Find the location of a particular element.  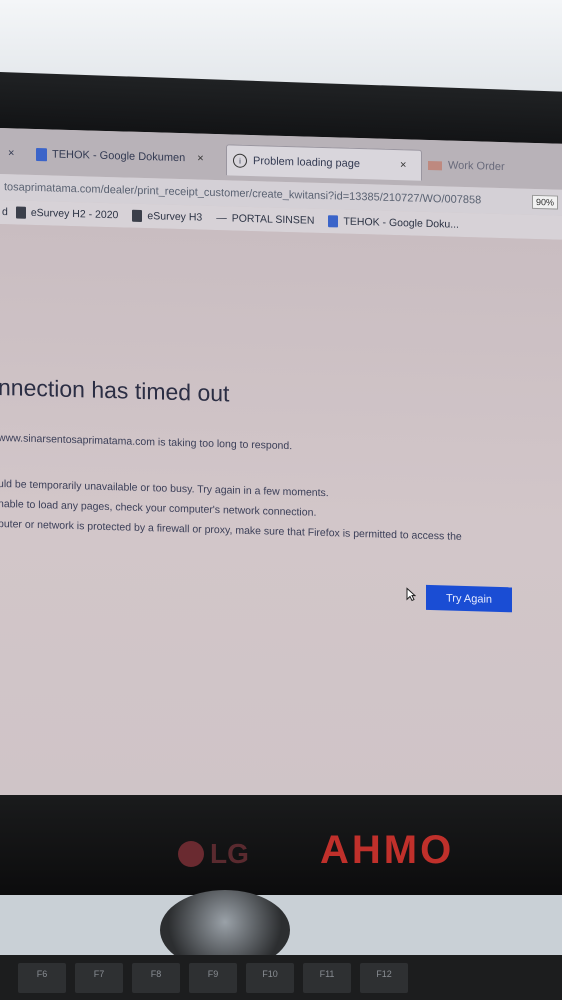

bookmark-fragment: d is located at coordinates (5, 212).